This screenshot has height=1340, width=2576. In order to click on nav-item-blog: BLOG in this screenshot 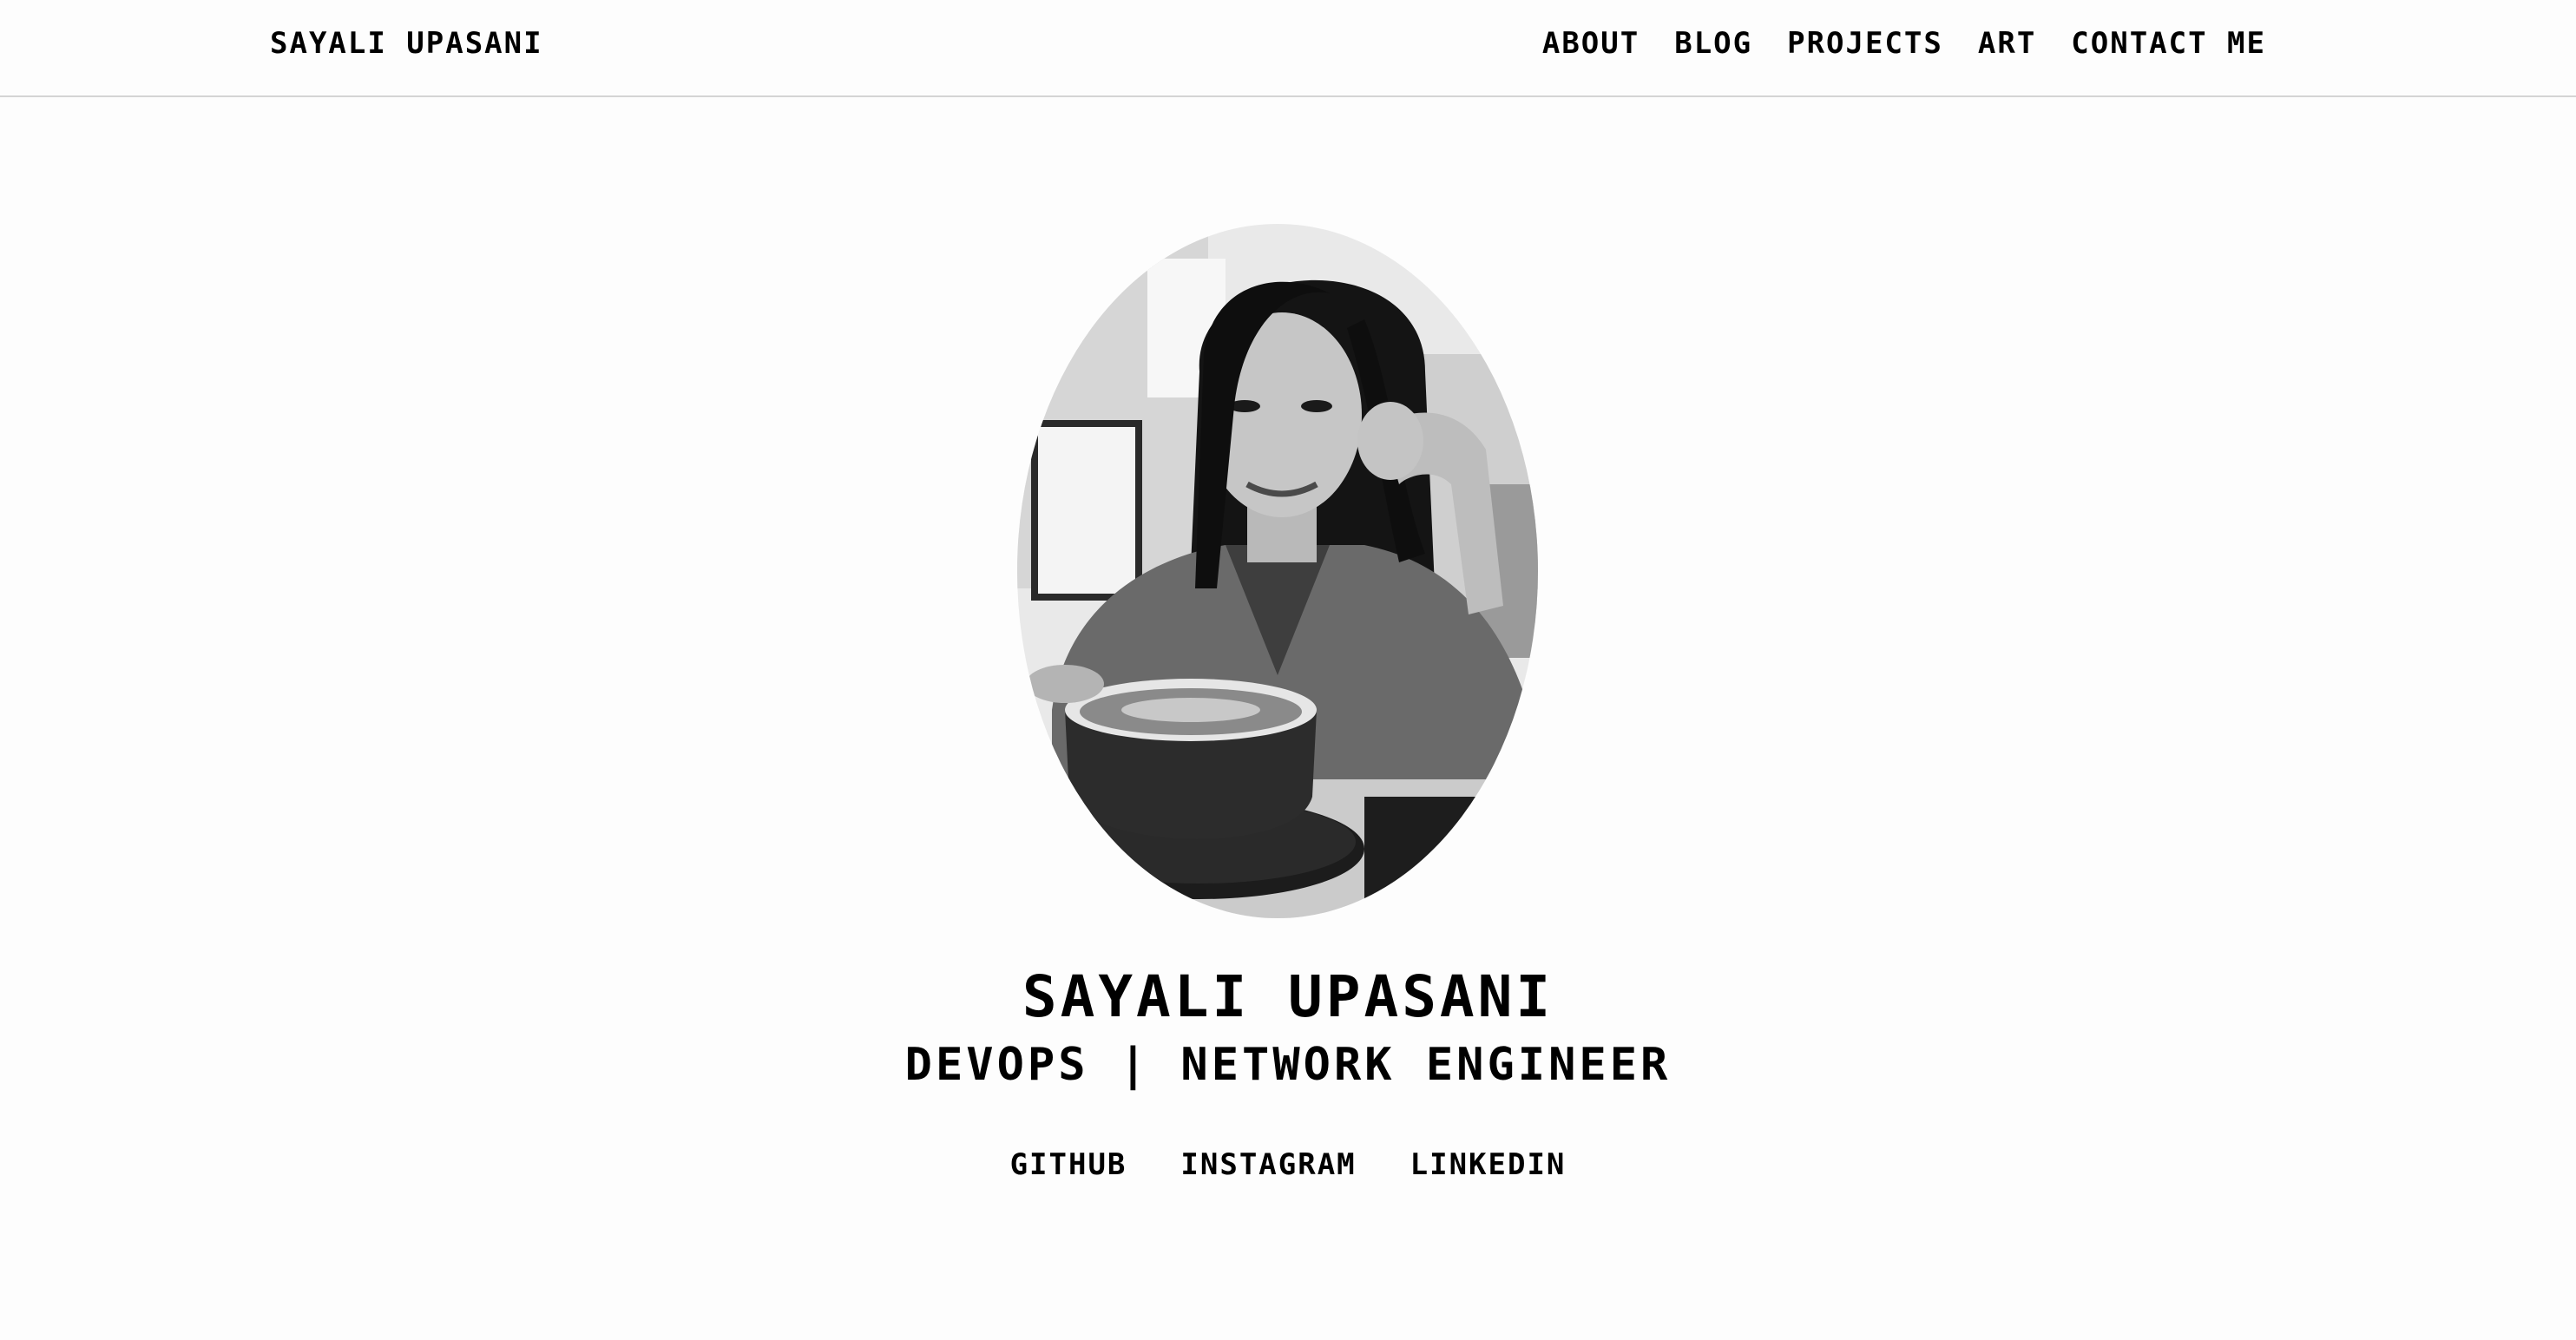, I will do `click(1713, 43)`.